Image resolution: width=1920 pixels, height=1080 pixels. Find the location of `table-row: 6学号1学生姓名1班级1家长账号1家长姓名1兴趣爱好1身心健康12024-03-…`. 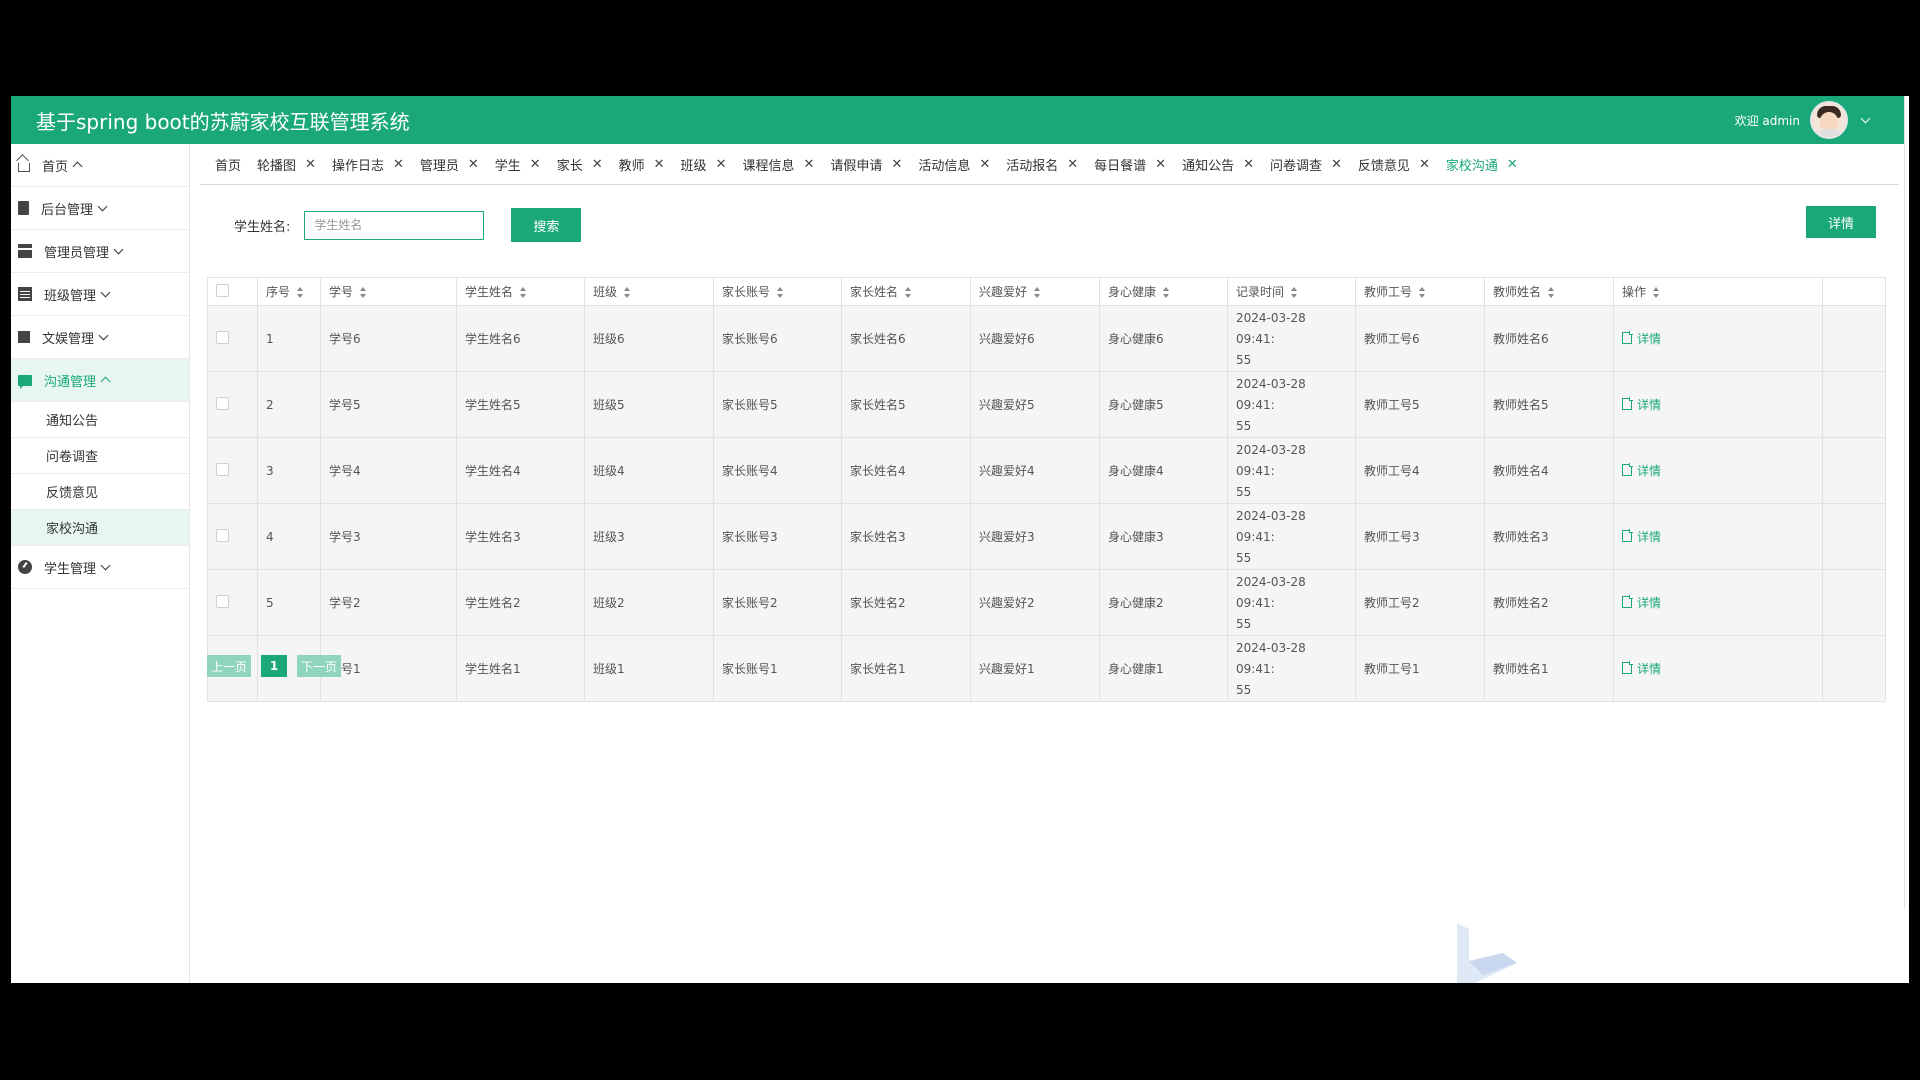

table-row: 6学号1学生姓名1班级1家长账号1家长姓名1兴趣爱好1身心健康12024-03-… is located at coordinates (1047, 668).